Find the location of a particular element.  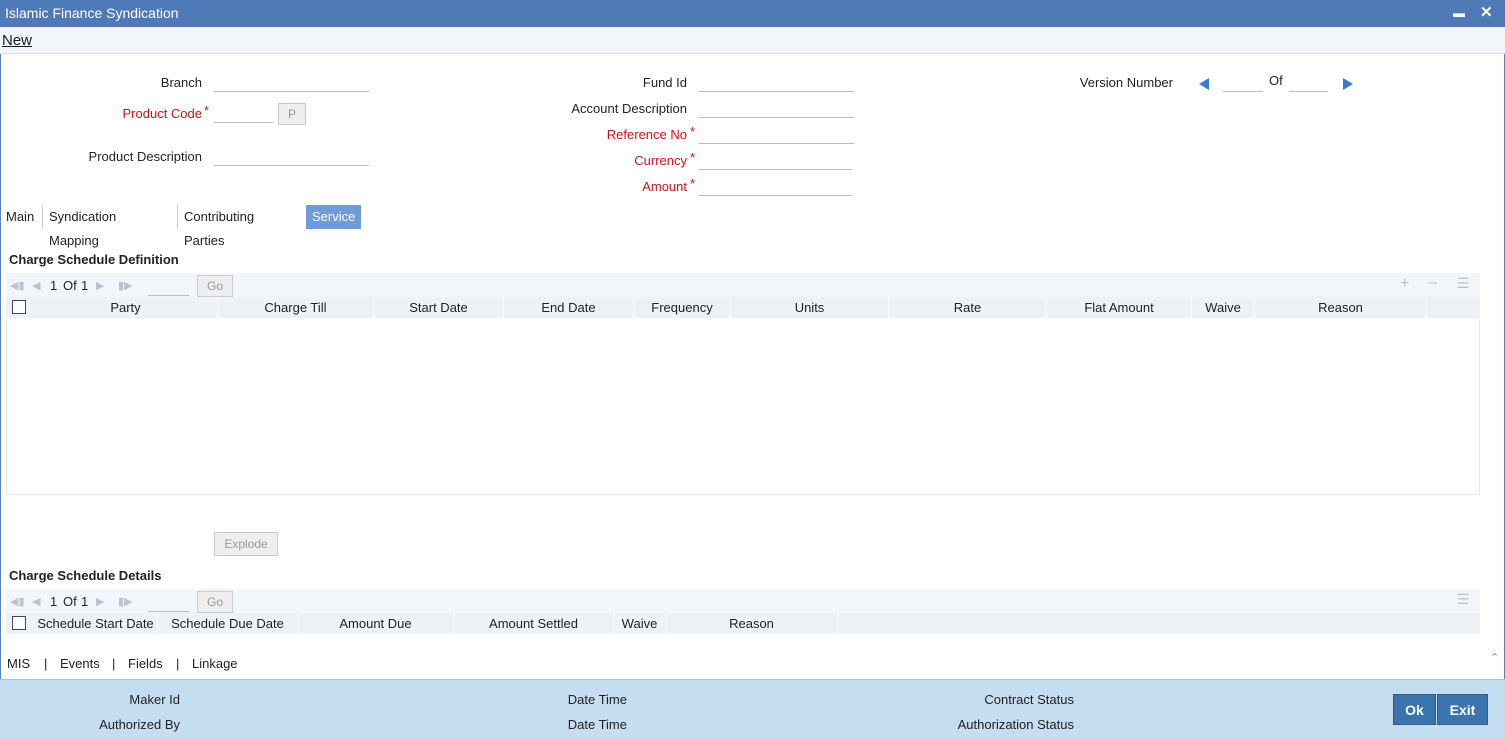

version-of-label: Of is located at coordinates (1276, 80).